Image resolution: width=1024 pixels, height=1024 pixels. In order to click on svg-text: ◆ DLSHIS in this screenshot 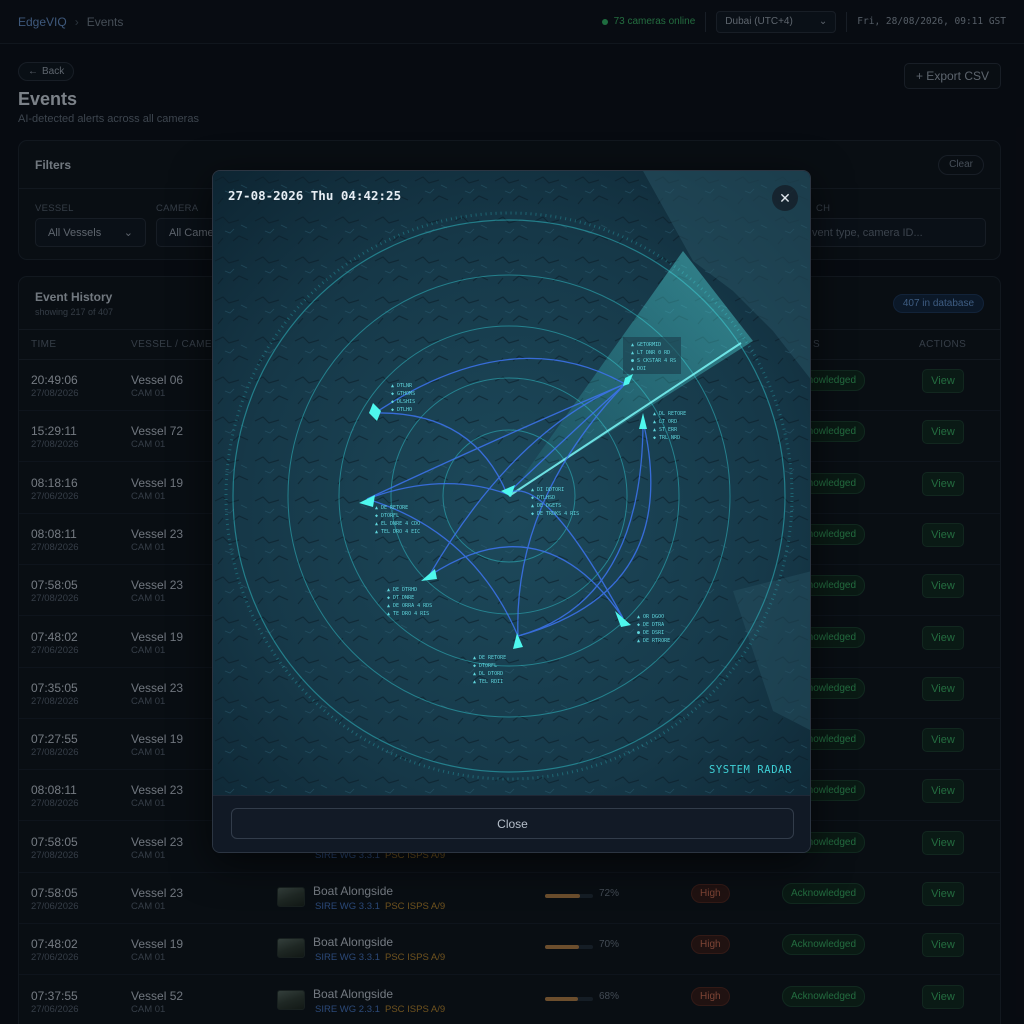, I will do `click(403, 402)`.